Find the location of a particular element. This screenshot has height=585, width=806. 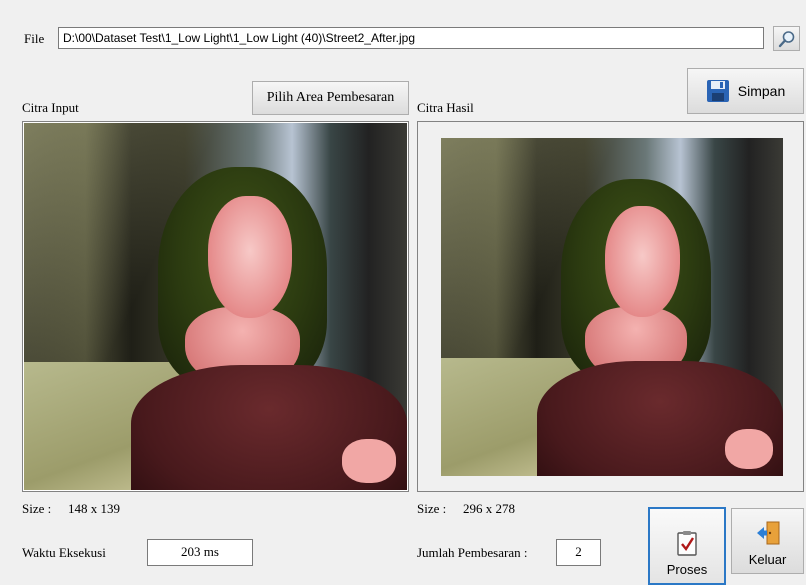

result-size-value: 296 x 278 is located at coordinates (489, 508).